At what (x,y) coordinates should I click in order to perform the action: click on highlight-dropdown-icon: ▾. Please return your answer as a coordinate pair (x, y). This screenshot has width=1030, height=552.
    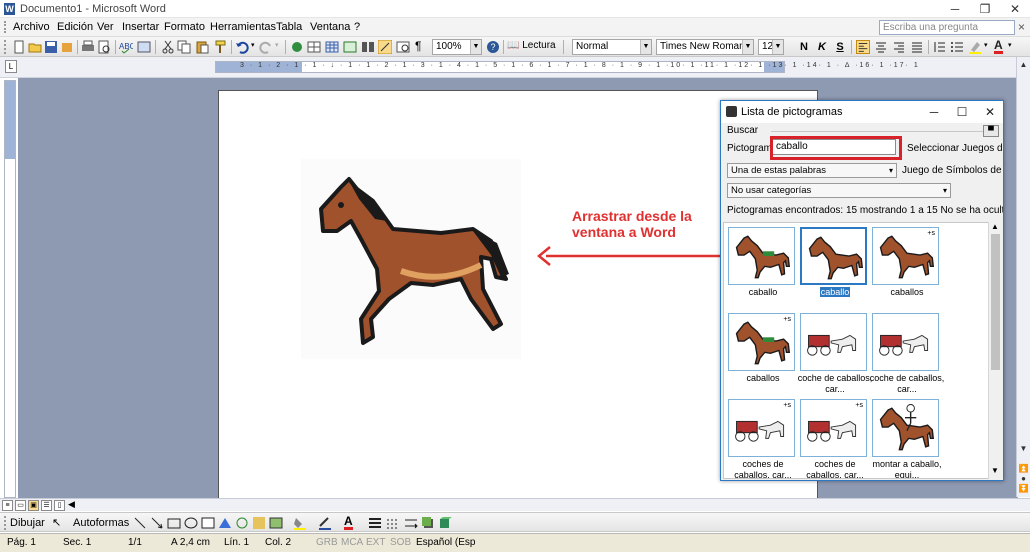
    Looking at the image, I should click on (986, 45).